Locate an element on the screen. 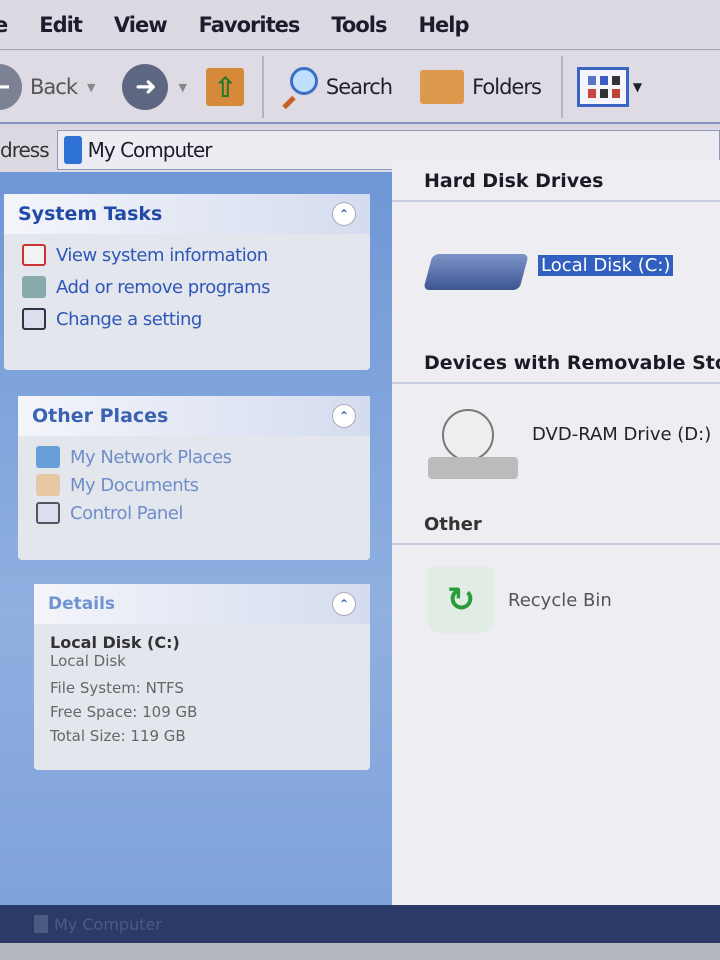 The width and height of the screenshot is (720, 960). address-label: dress is located at coordinates (25, 150).